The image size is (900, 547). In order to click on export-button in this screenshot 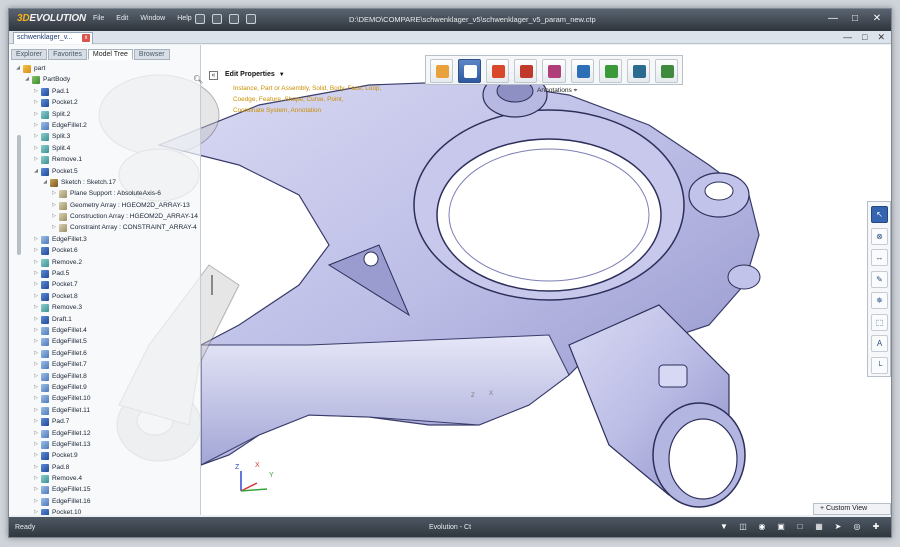, I will do `click(582, 71)`.